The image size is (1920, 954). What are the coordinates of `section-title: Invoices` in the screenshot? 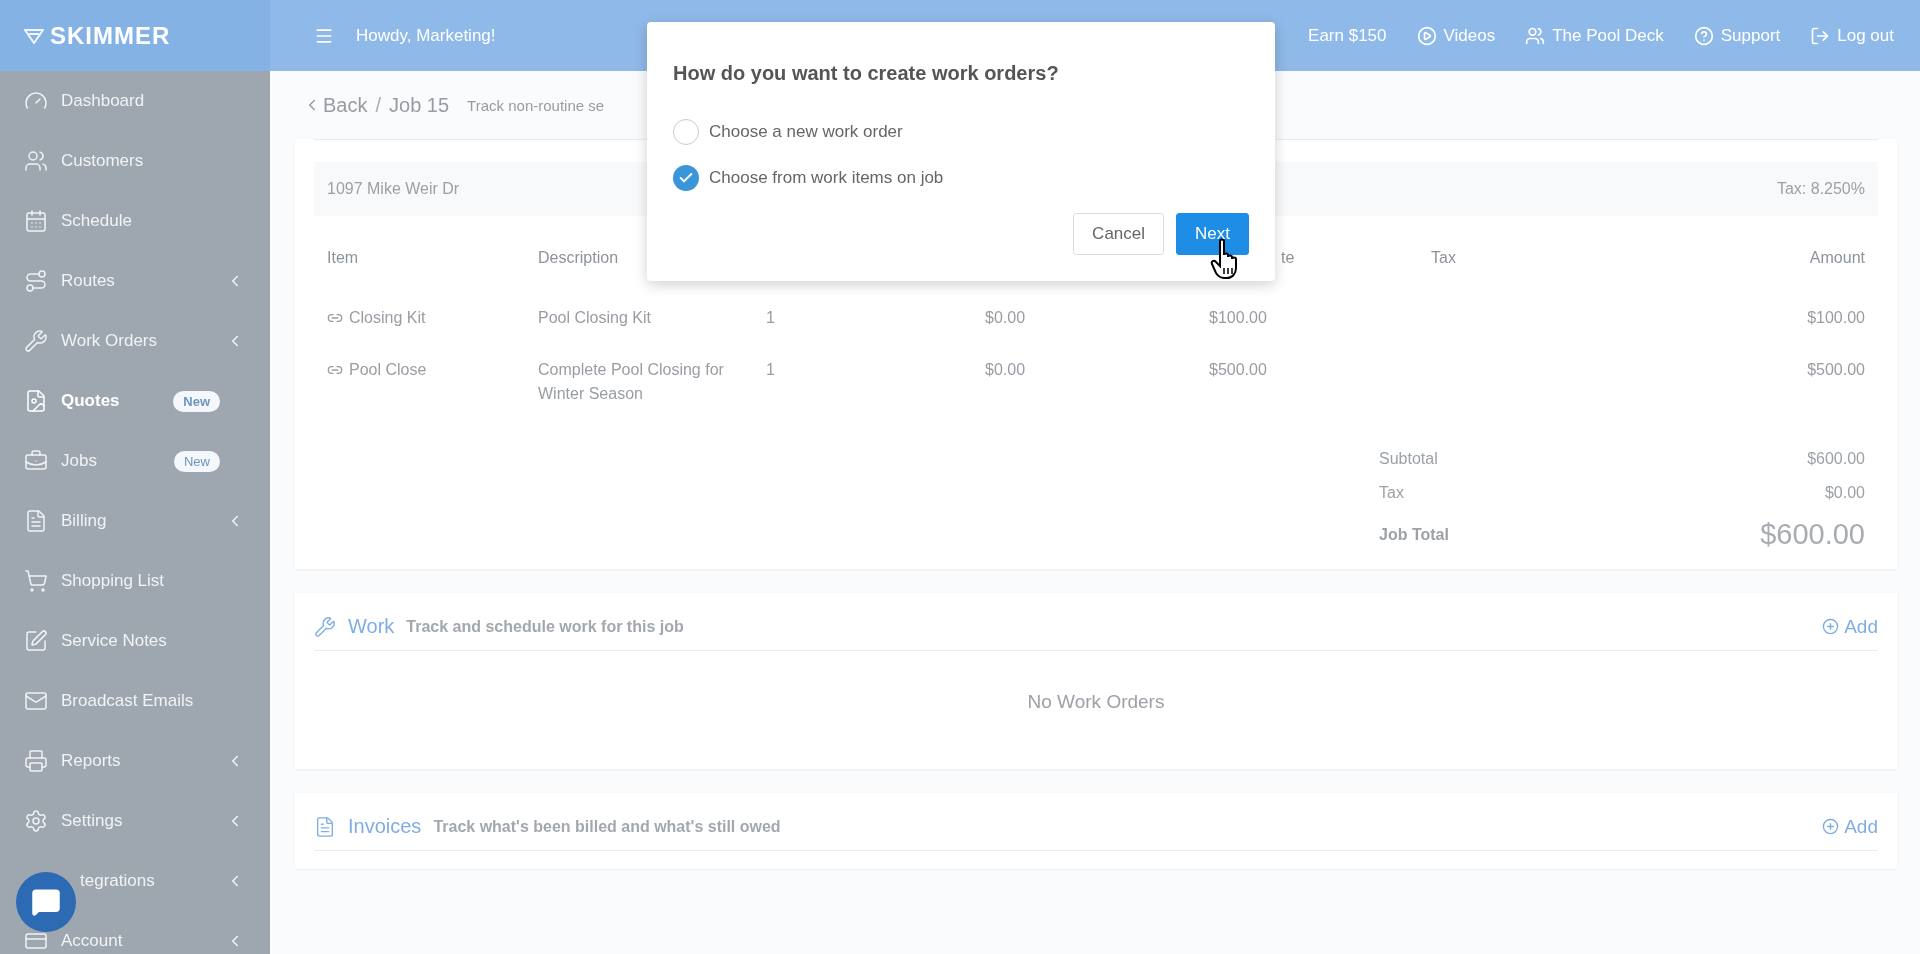 It's located at (385, 826).